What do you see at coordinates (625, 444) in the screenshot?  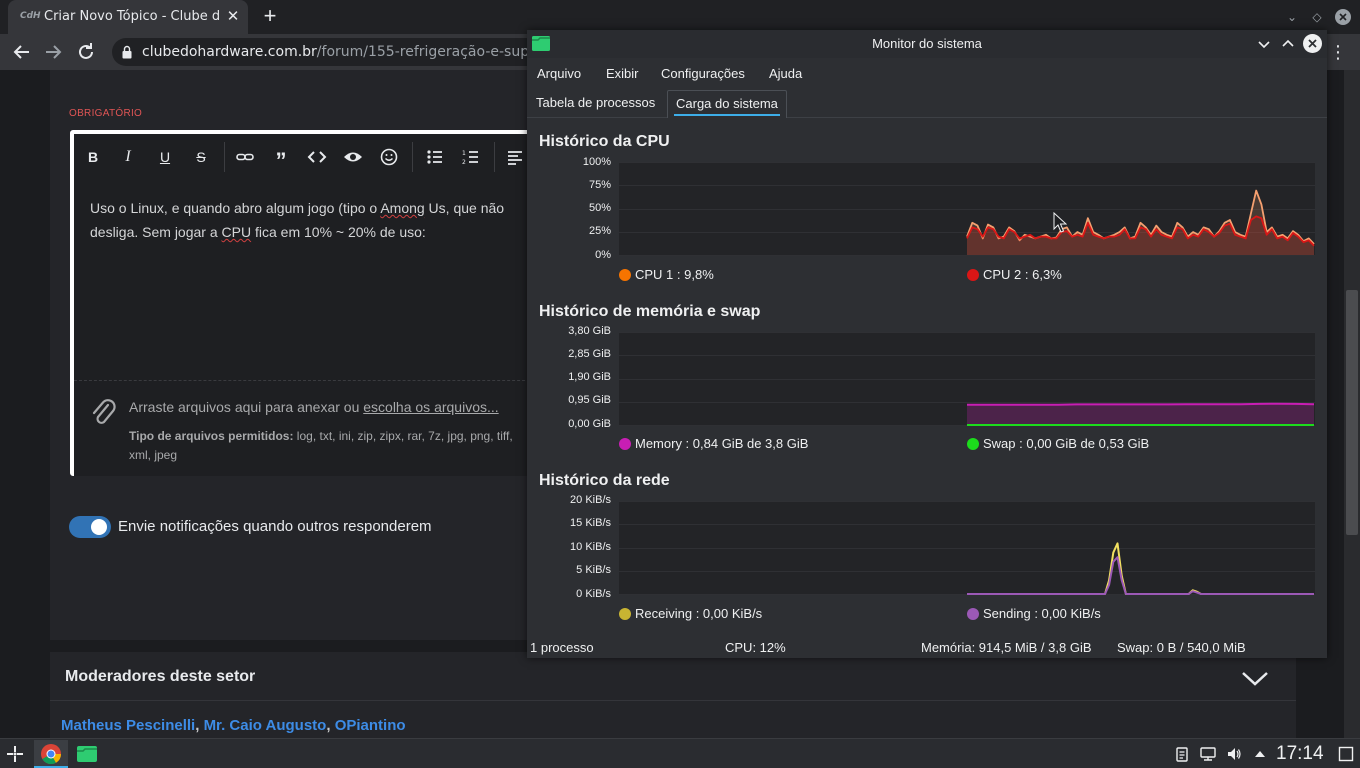 I see `memory-legend-dot` at bounding box center [625, 444].